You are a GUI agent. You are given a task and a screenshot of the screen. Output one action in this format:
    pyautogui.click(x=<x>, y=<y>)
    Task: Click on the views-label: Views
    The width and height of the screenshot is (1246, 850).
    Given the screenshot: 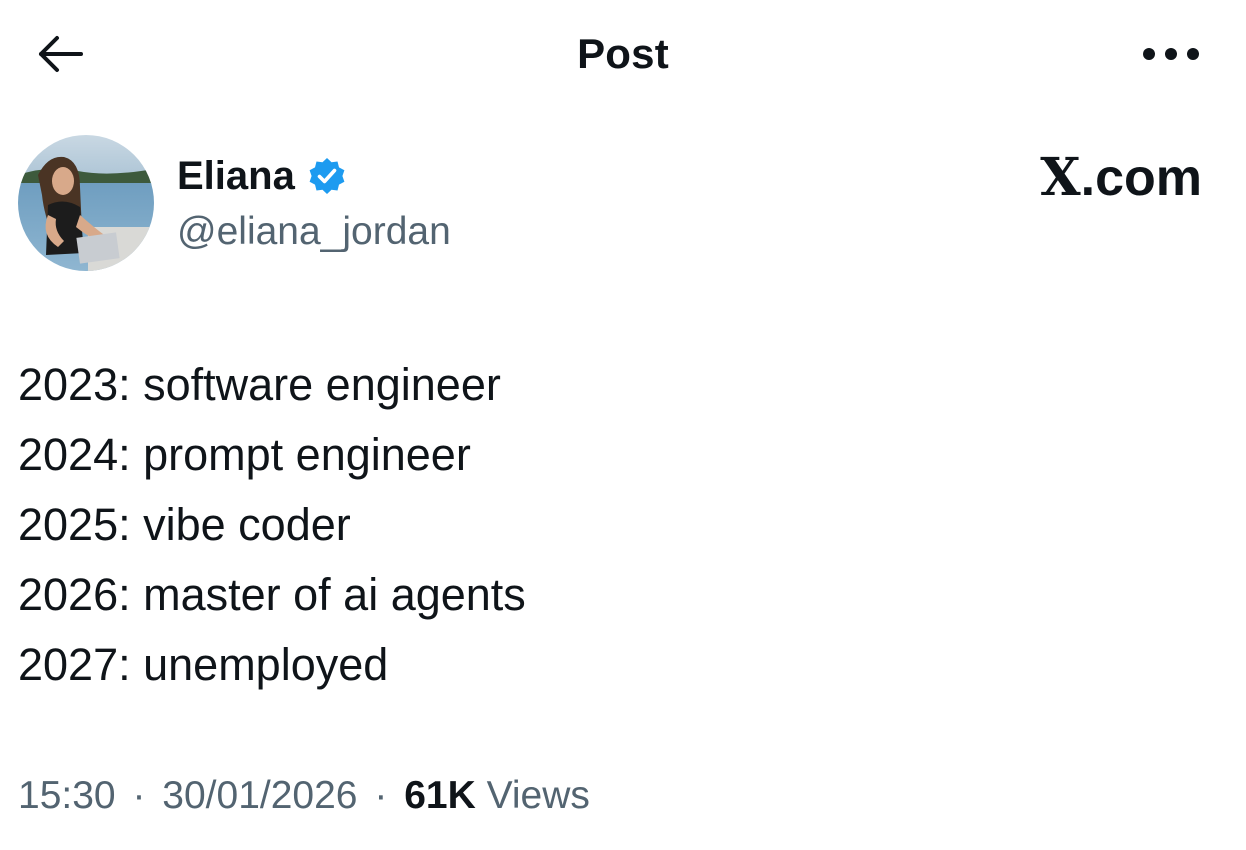 What is the action you would take?
    pyautogui.click(x=538, y=795)
    